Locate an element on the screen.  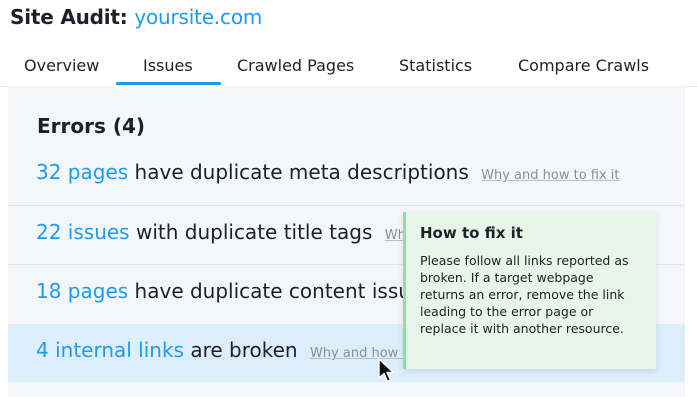
tab-crawled-pages: Crawled Pages is located at coordinates (295, 65).